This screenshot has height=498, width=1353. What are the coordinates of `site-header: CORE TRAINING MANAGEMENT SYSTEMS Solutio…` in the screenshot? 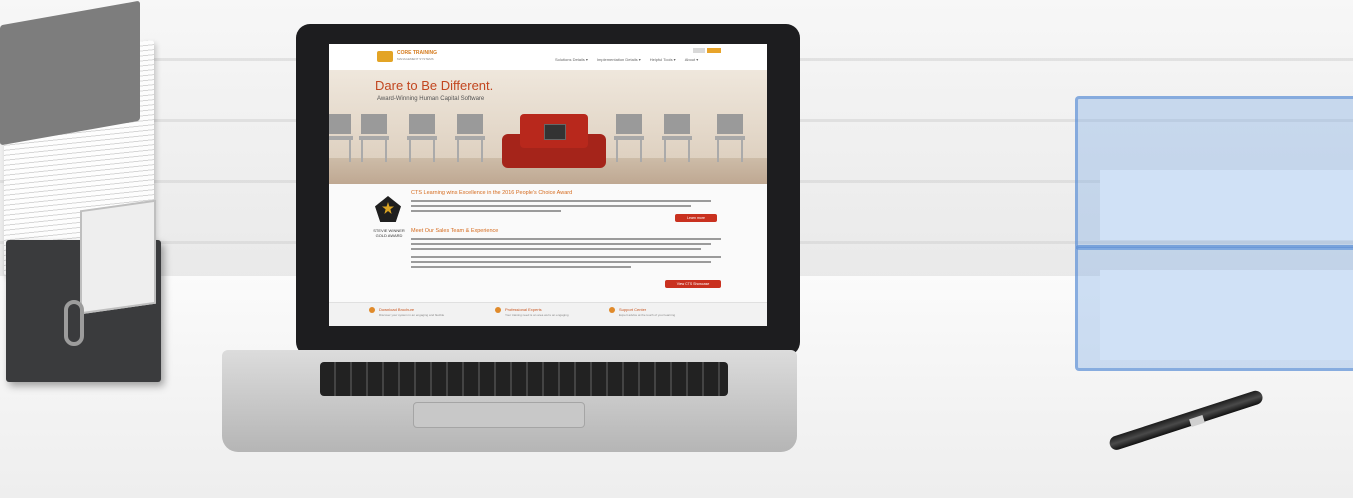 It's located at (548, 57).